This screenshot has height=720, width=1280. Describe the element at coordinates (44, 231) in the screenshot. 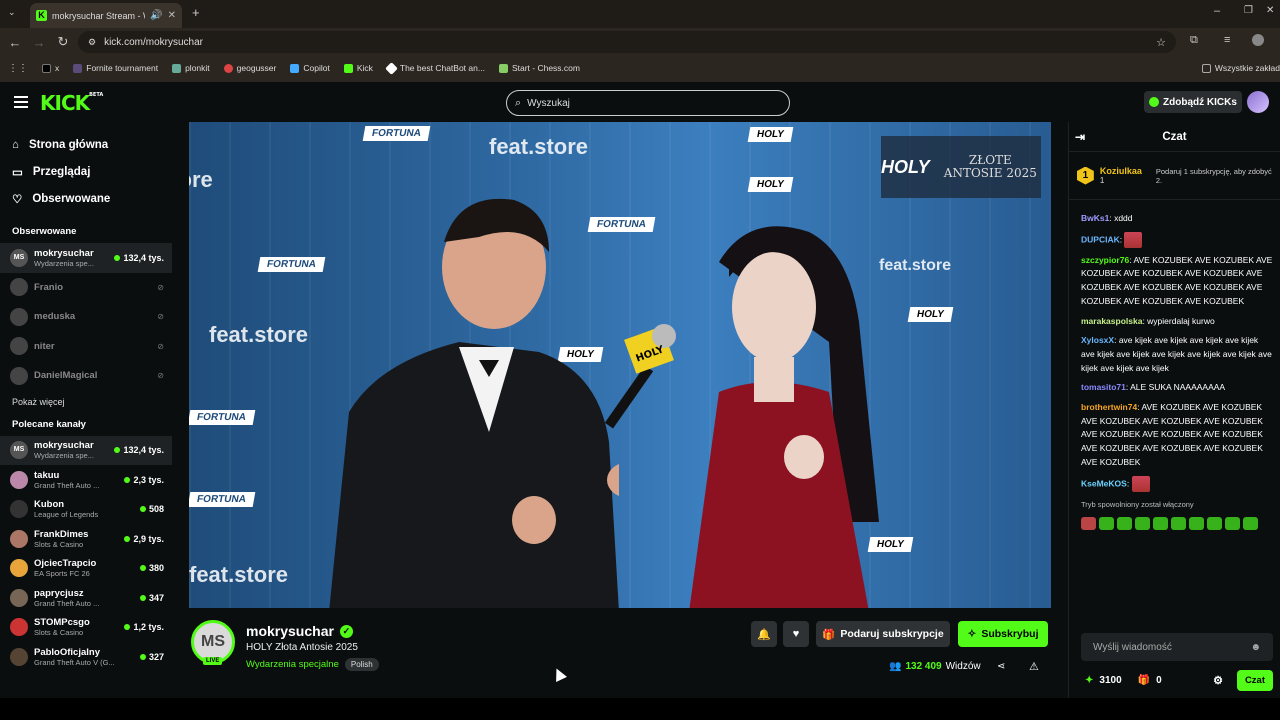

I see `followed-section-title: Obserwowane` at that location.